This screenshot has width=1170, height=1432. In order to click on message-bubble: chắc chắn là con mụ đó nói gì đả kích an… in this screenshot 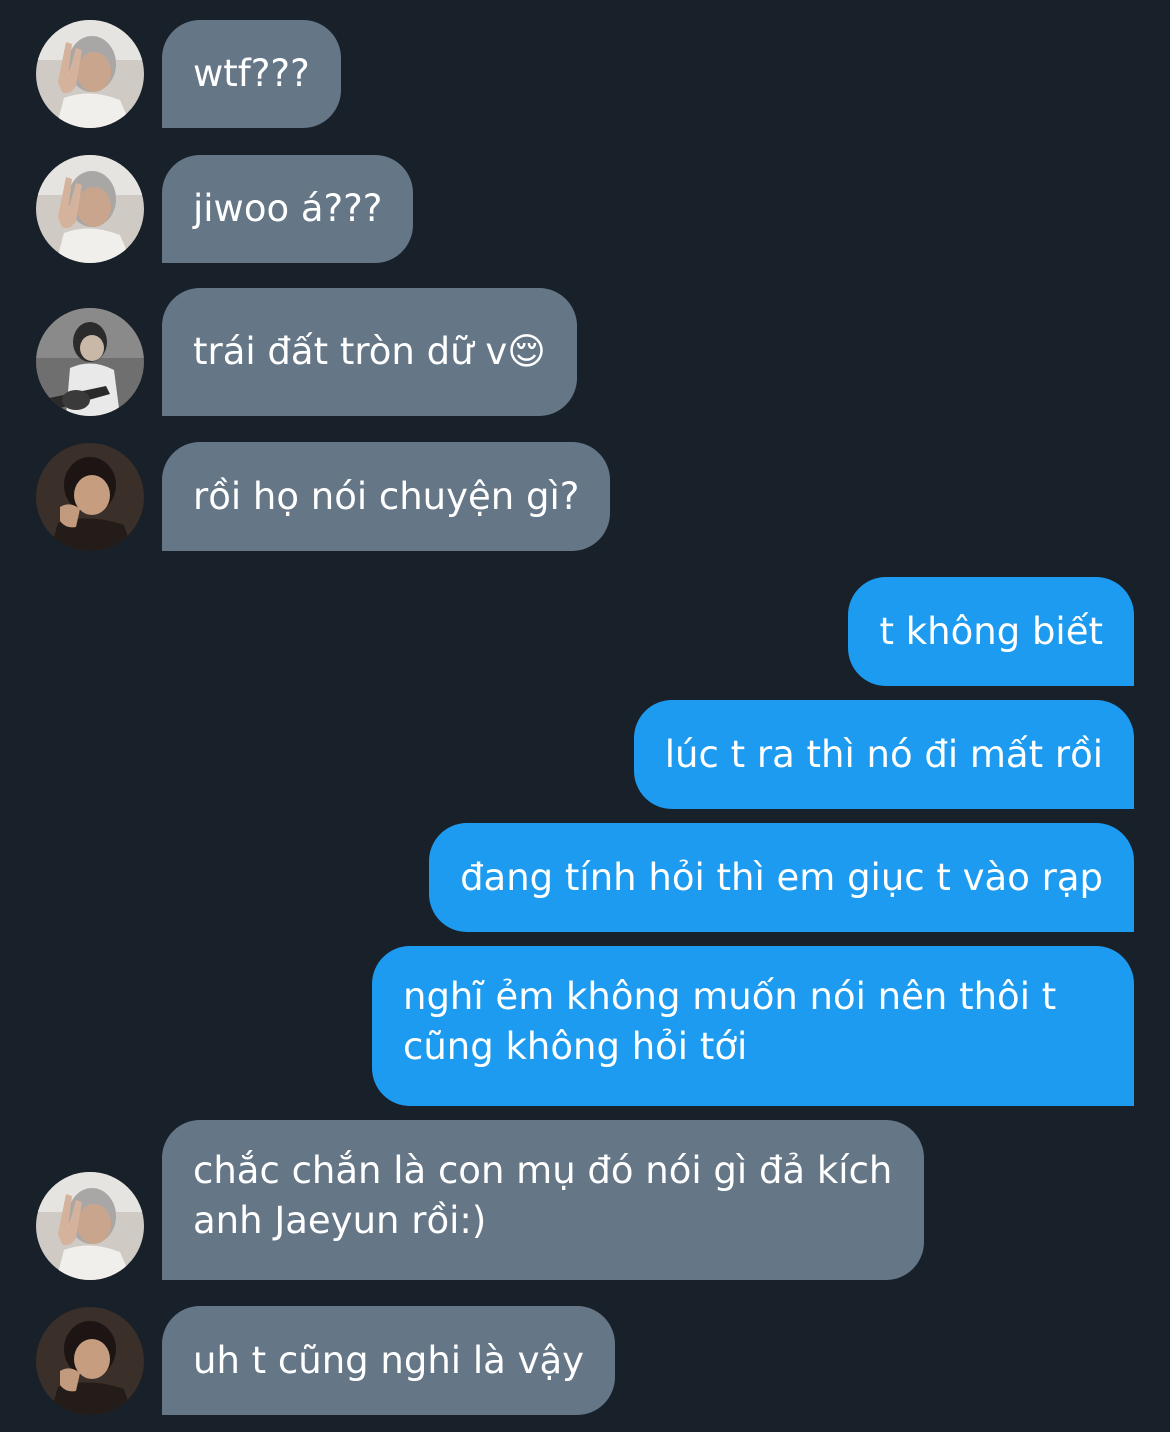, I will do `click(543, 1200)`.